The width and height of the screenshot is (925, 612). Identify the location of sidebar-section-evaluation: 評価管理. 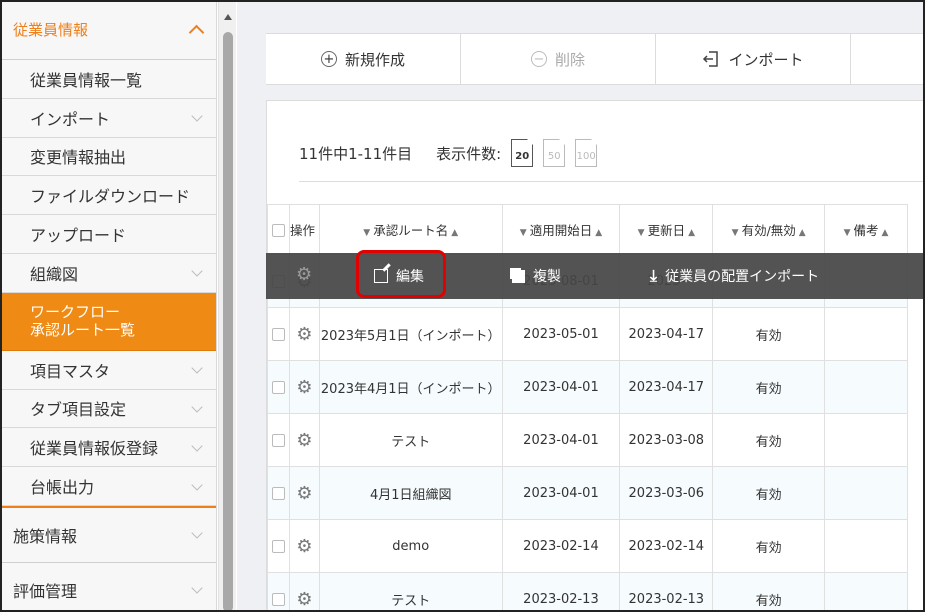
(108, 587).